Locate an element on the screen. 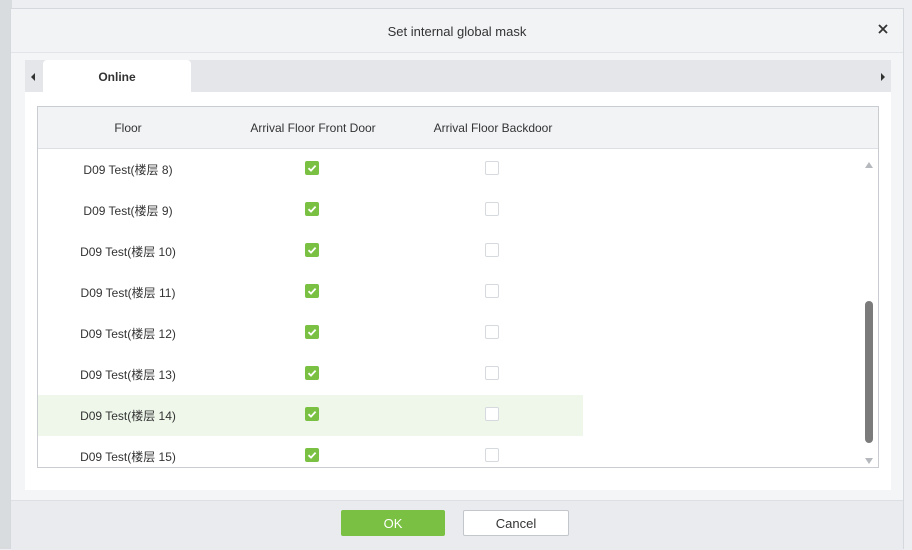 The height and width of the screenshot is (550, 912). tab-scroll-left-icon is located at coordinates (33, 76).